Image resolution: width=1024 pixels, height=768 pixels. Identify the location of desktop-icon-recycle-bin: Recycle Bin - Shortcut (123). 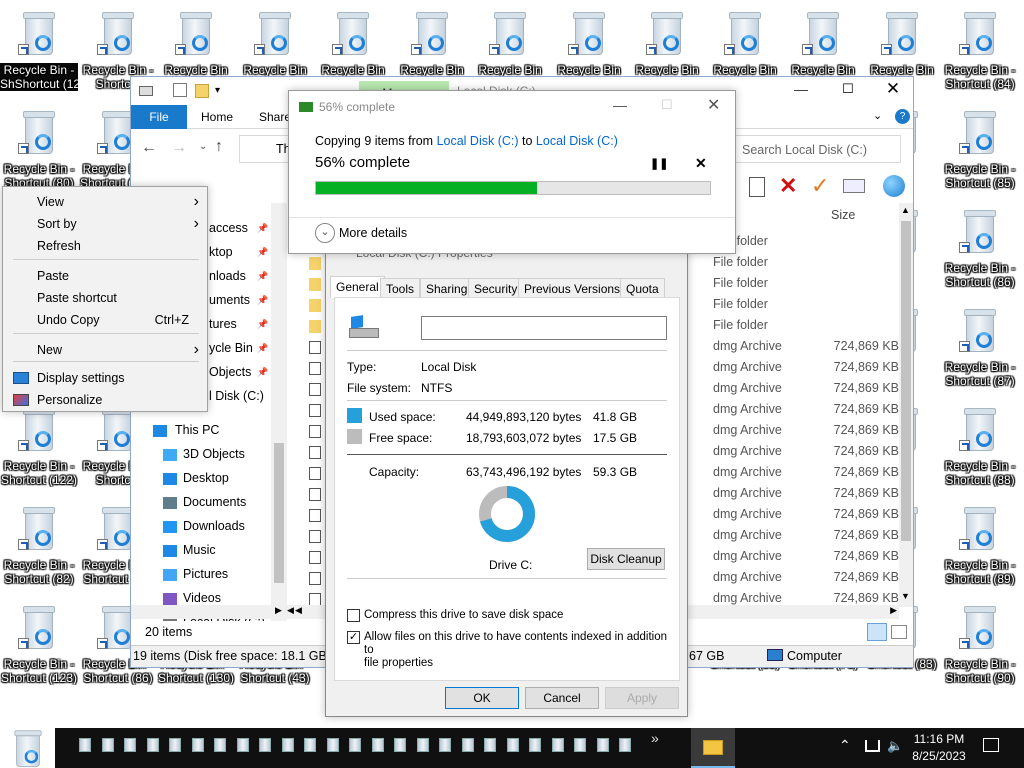
(39, 647).